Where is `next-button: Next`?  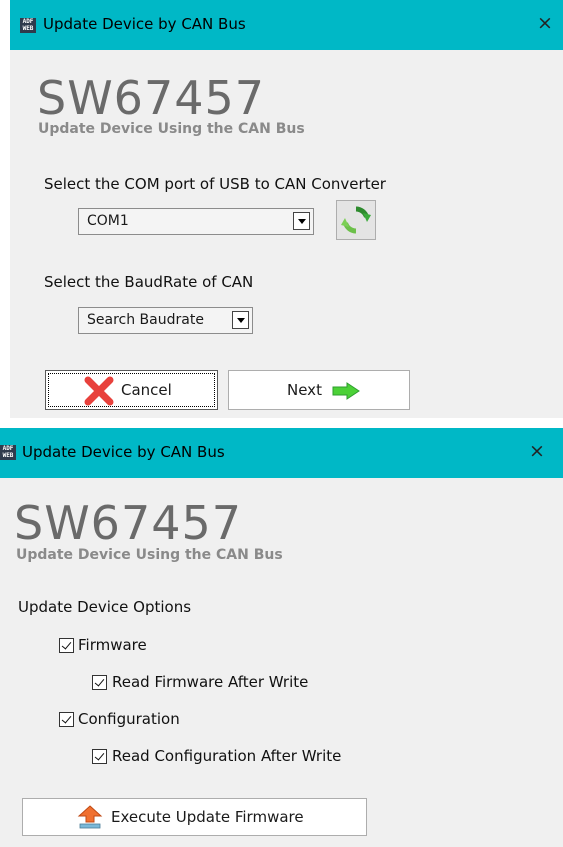 next-button: Next is located at coordinates (319, 390).